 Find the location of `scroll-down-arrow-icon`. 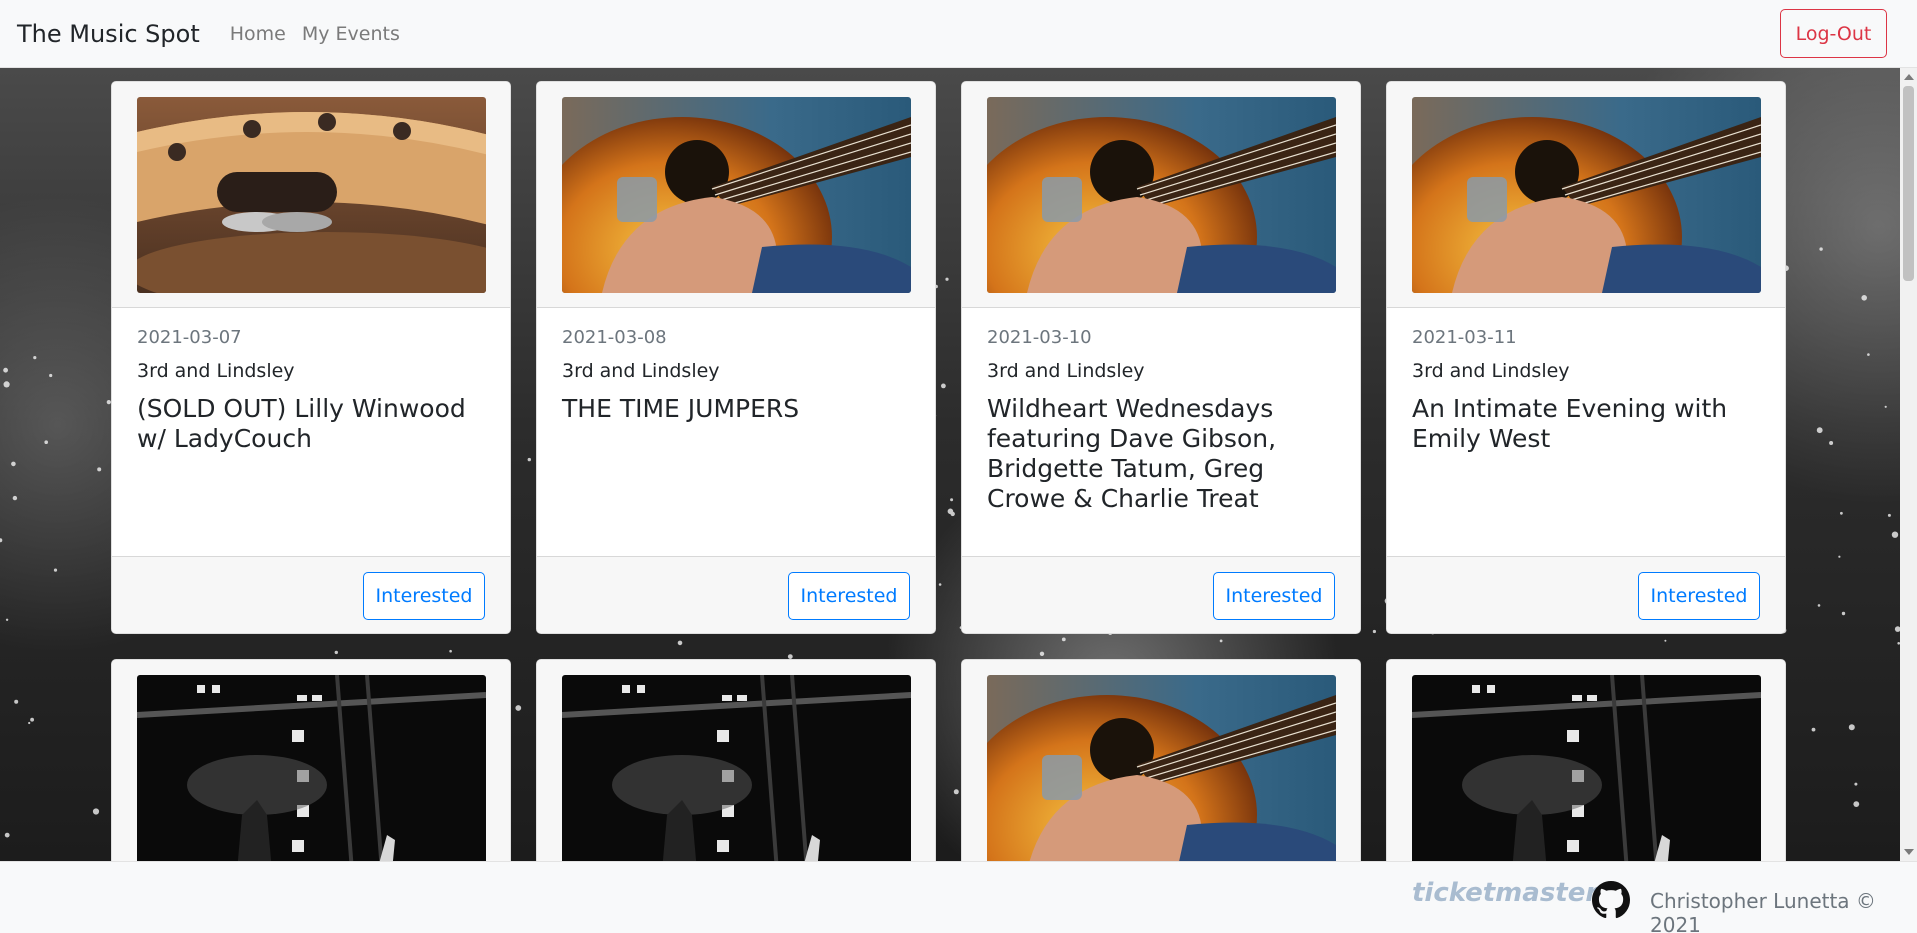

scroll-down-arrow-icon is located at coordinates (1909, 852).